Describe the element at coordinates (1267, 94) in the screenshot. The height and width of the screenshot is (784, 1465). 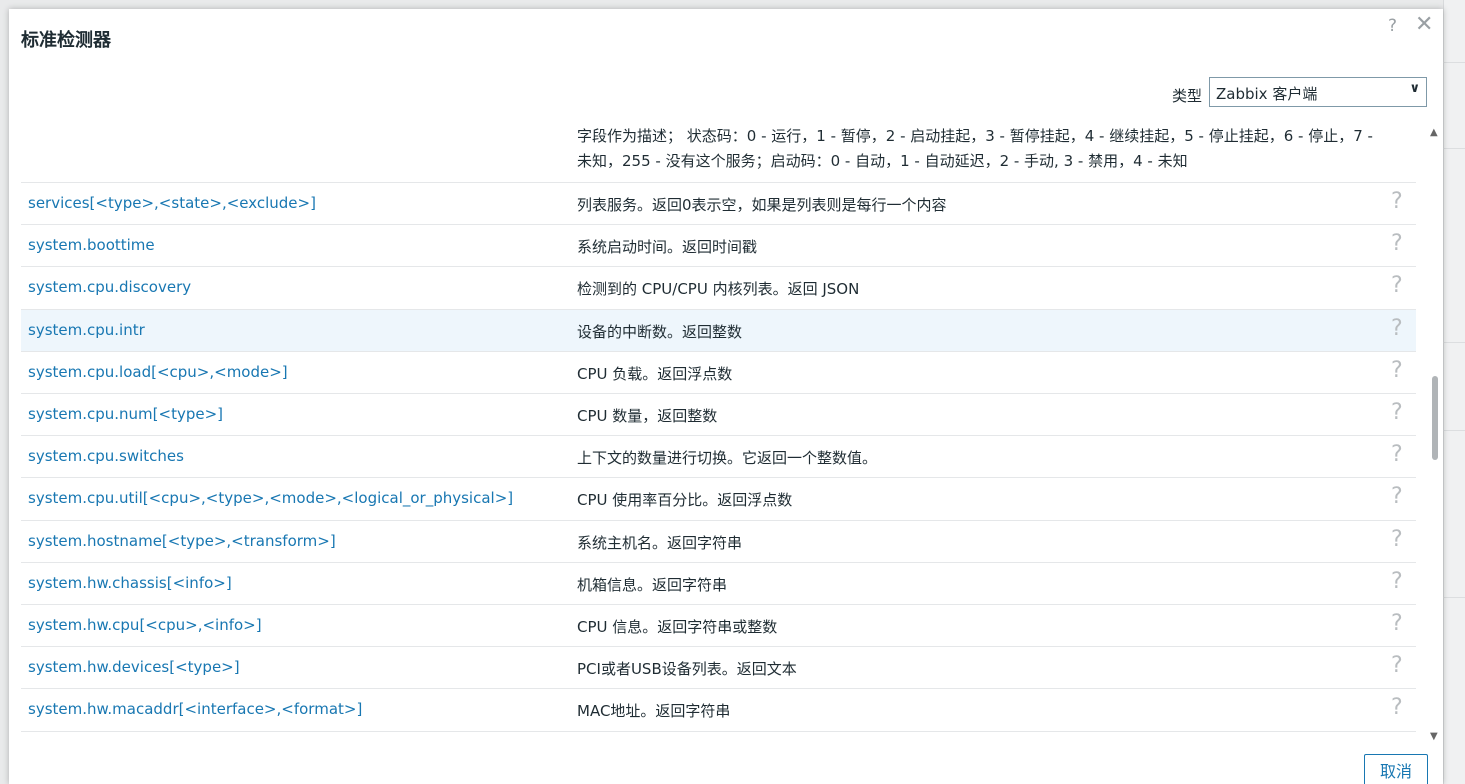
I see `type-select-value: Zabbix 客户端` at that location.